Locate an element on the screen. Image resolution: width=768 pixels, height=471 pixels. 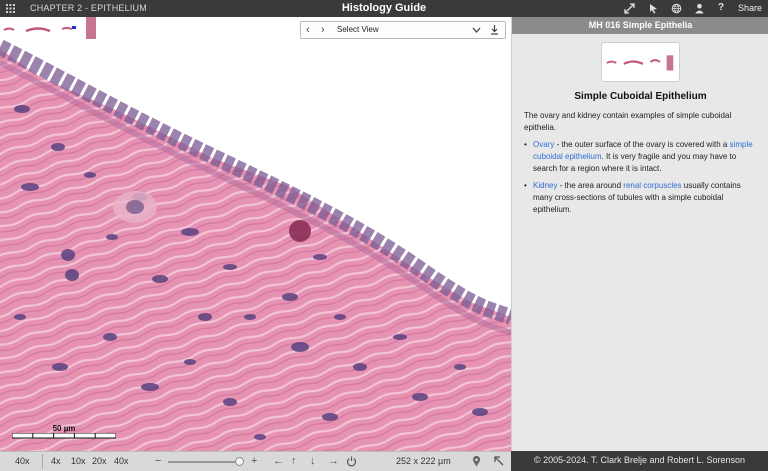
select-view-label: Select View is located at coordinates (358, 29).